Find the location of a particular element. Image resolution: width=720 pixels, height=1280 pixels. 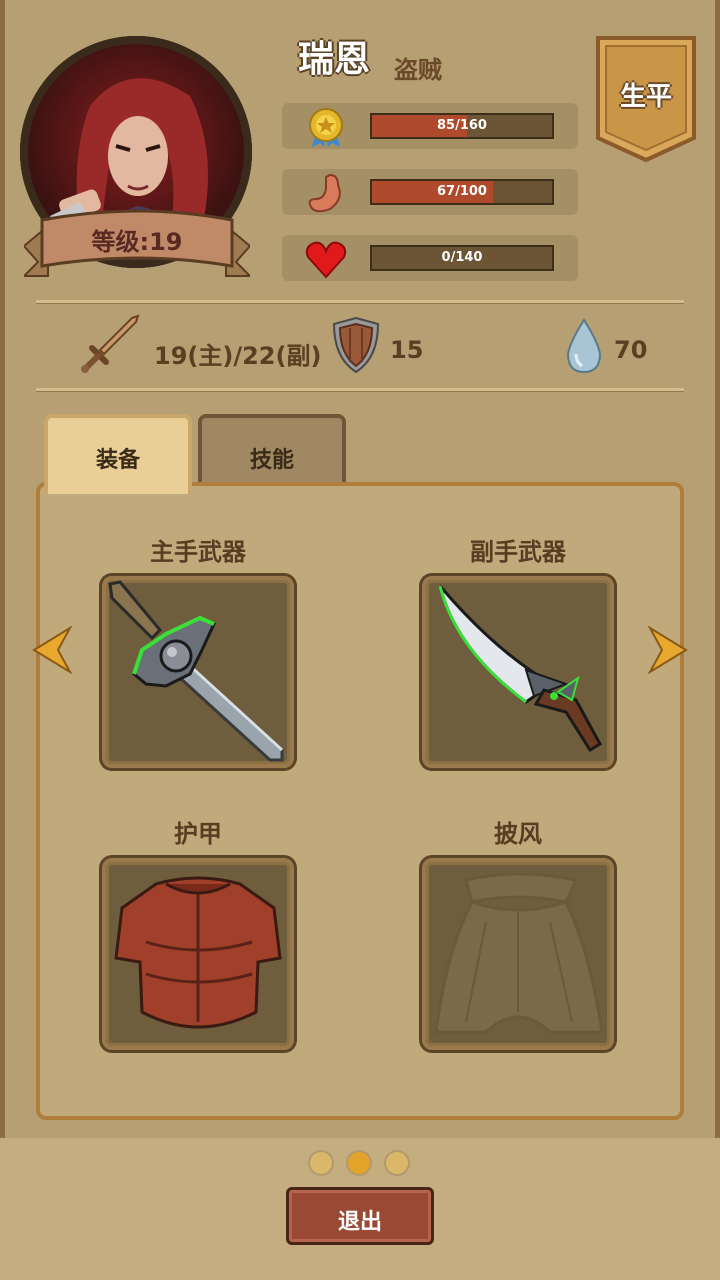

exit-button-label: 退出 is located at coordinates (359, 1222).